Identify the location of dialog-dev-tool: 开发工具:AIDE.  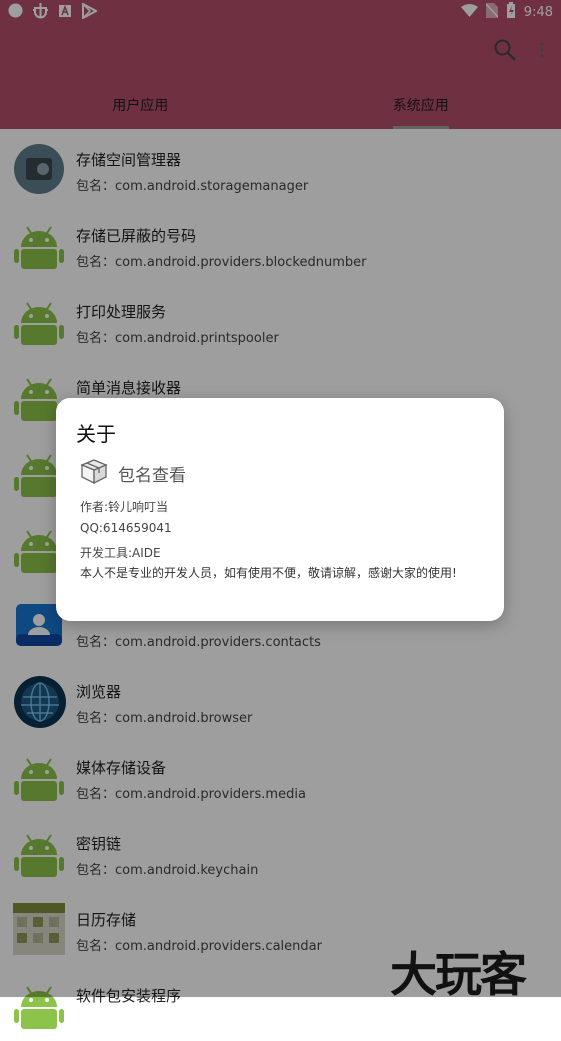
(120, 552).